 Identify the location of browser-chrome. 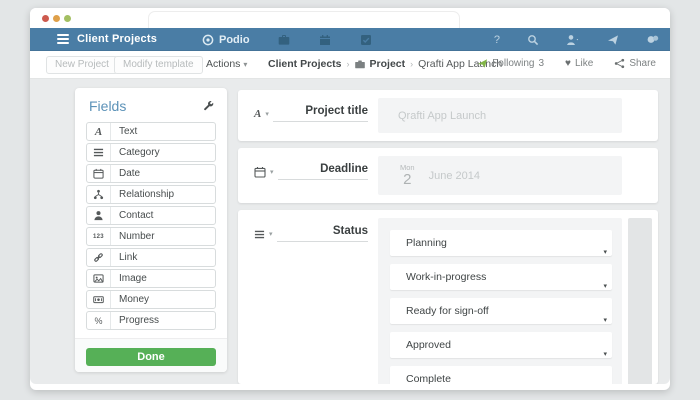
(350, 18).